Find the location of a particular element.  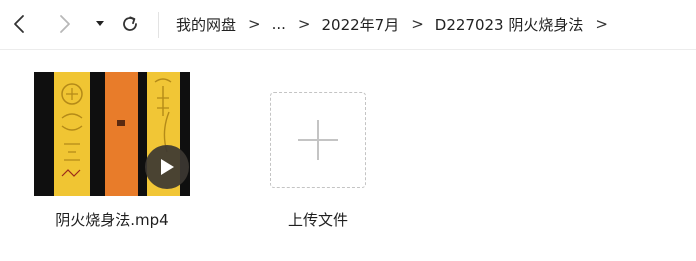

file-name: 阴火烧身法.mp4 is located at coordinates (112, 219).